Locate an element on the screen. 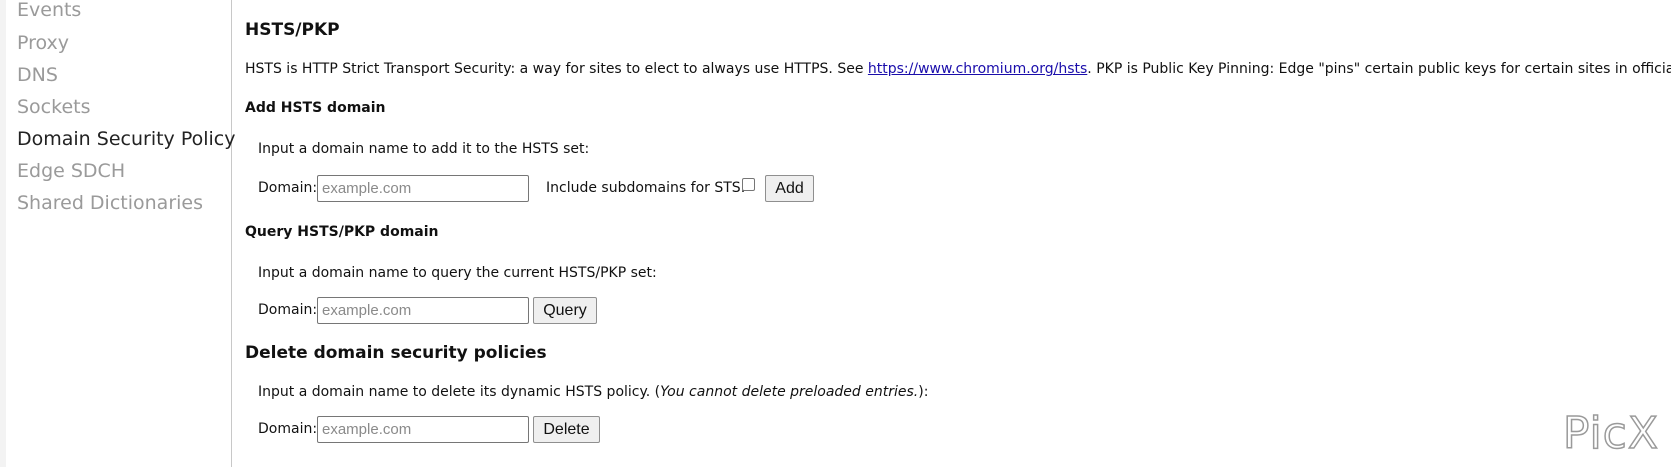 The width and height of the screenshot is (1671, 467). include-subdomains-label: Include subdomains for STS: is located at coordinates (646, 188).